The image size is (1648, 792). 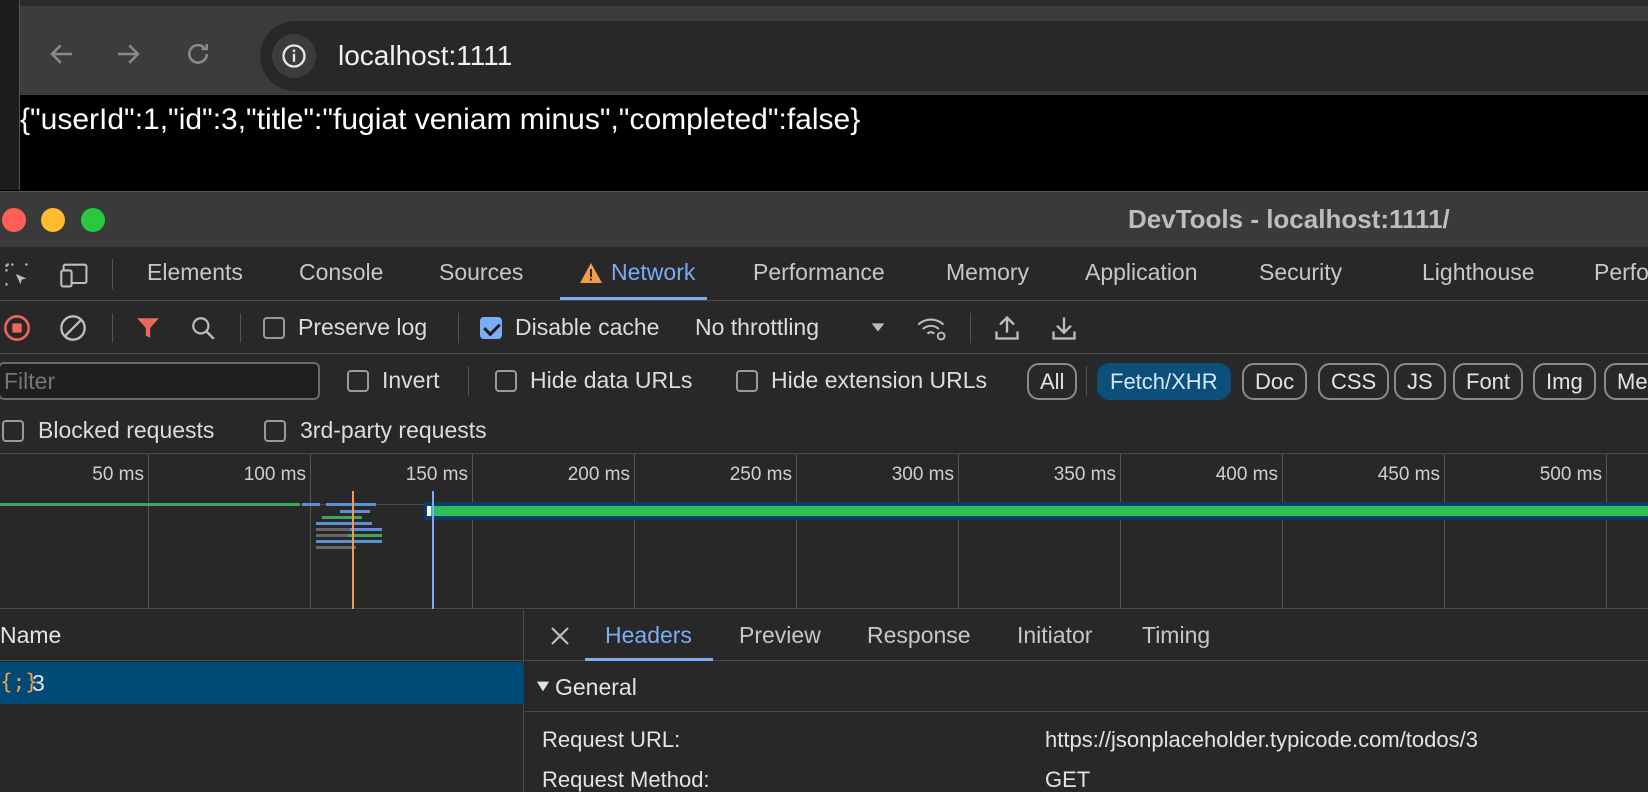 I want to click on request-list: Name {;} 3, so click(x=262, y=701).